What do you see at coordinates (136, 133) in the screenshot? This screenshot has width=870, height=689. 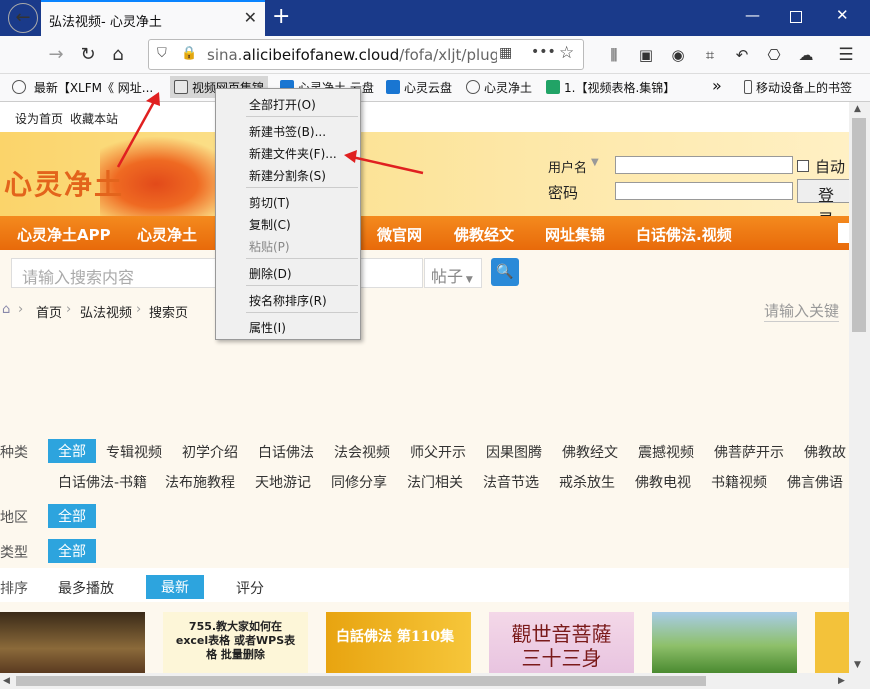 I see `arrow-to-folder` at bounding box center [136, 133].